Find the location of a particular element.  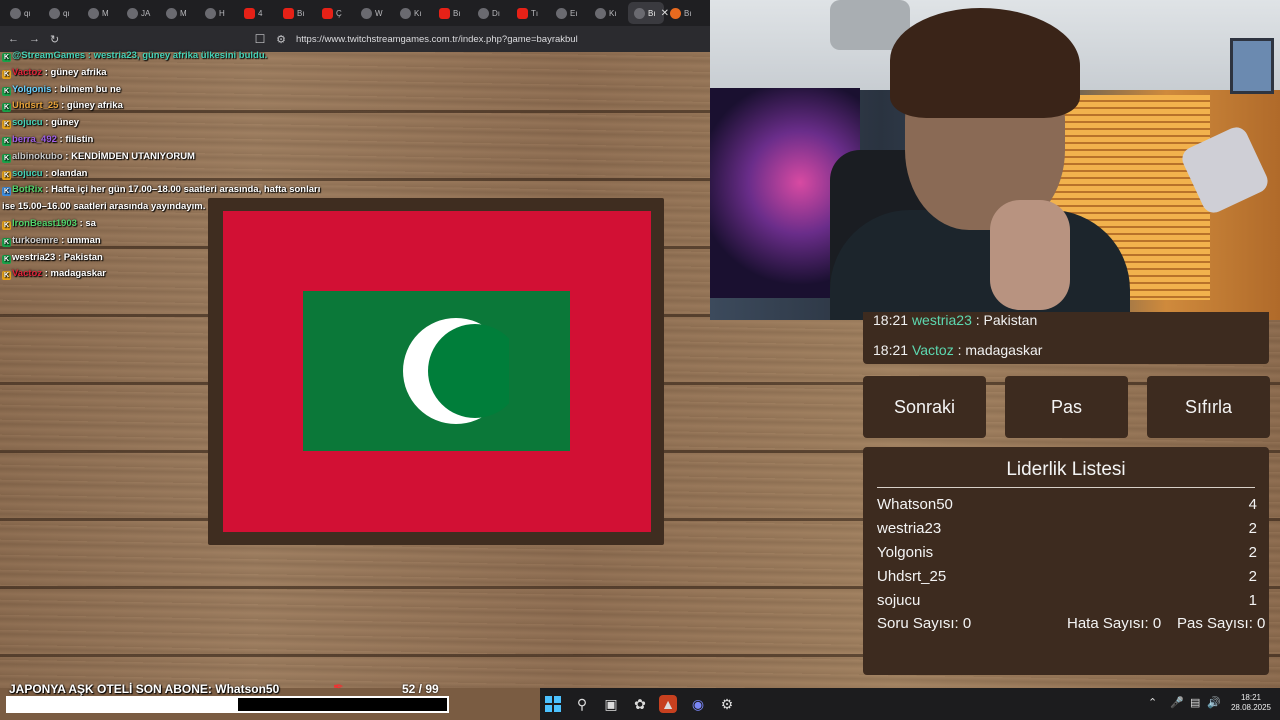

forward-icon: → is located at coordinates (34, 39).